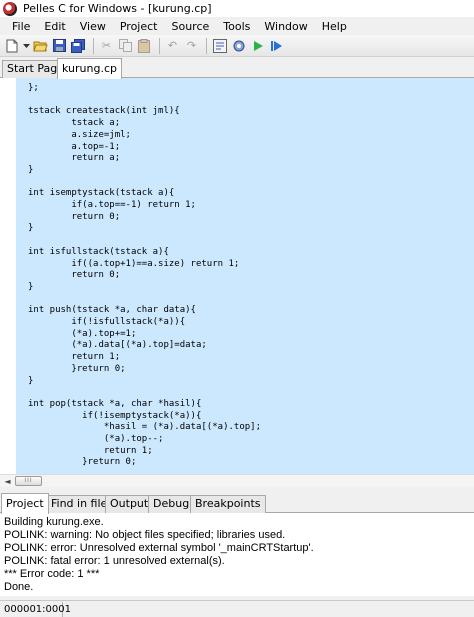  Describe the element at coordinates (40, 45) in the screenshot. I see `open-folder-icon` at that location.